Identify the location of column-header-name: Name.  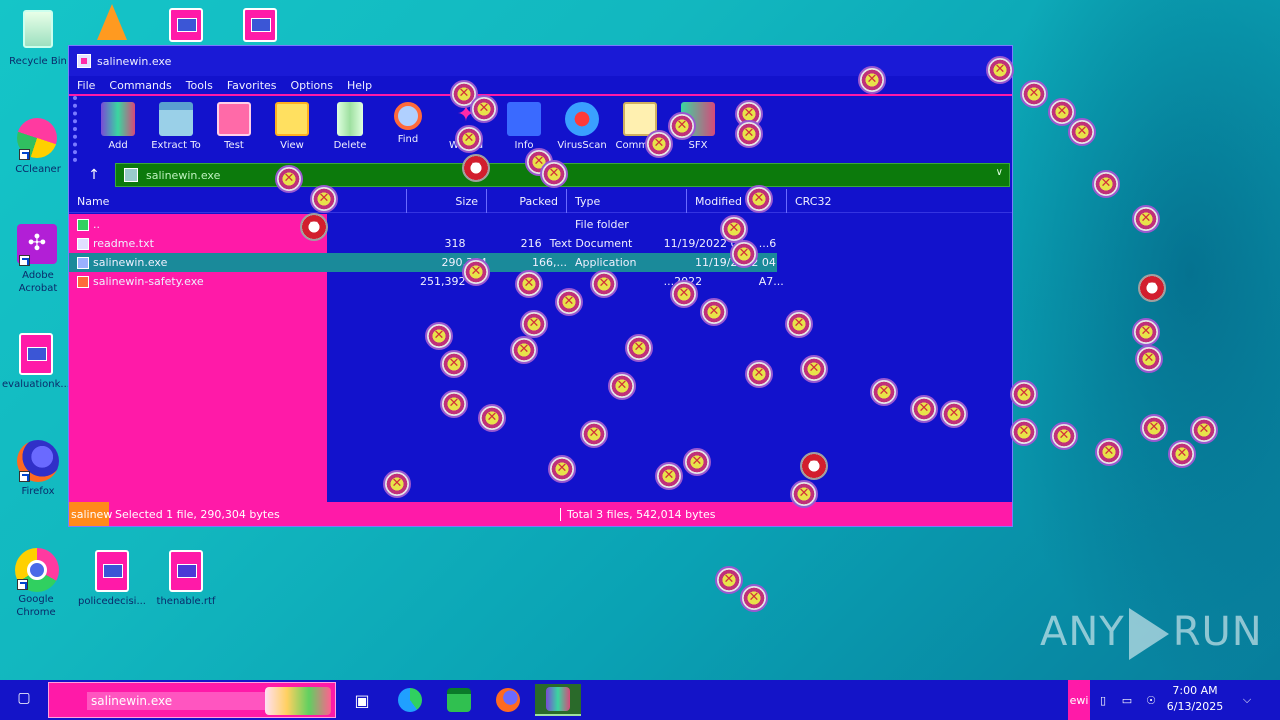
(238, 201).